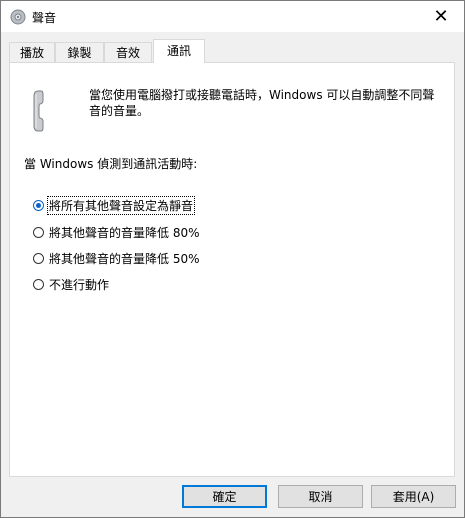  What do you see at coordinates (79, 284) in the screenshot?
I see `option-label: 不進行動作` at bounding box center [79, 284].